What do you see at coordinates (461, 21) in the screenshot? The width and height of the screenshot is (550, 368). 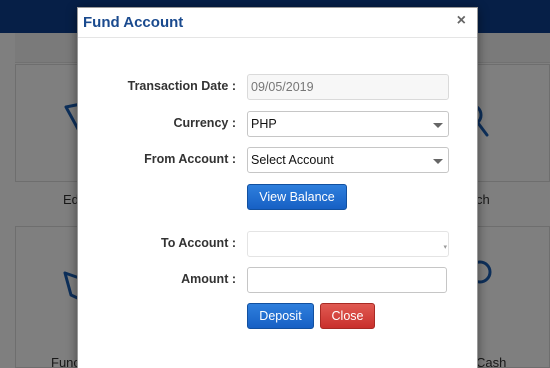 I see `close-icon: ×` at bounding box center [461, 21].